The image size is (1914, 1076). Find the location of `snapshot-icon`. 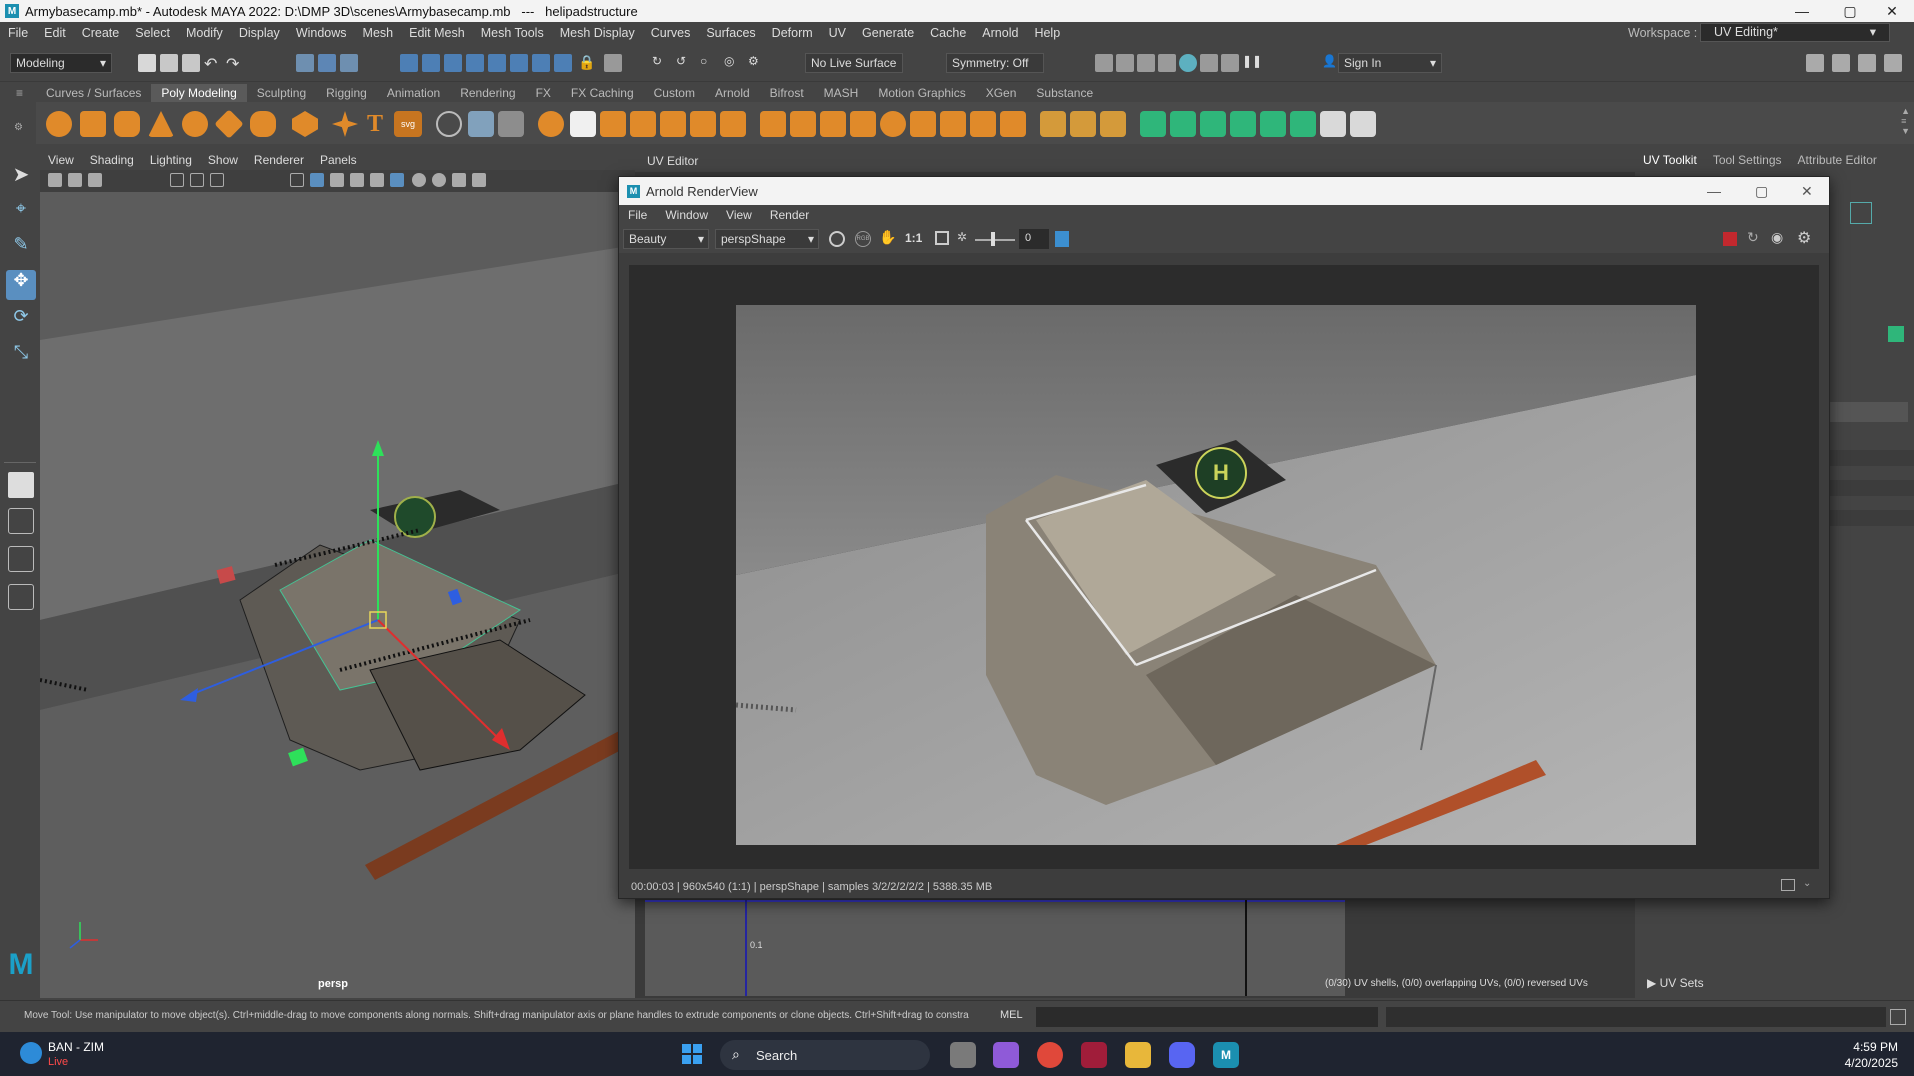

snapshot-icon is located at coordinates (1788, 885).